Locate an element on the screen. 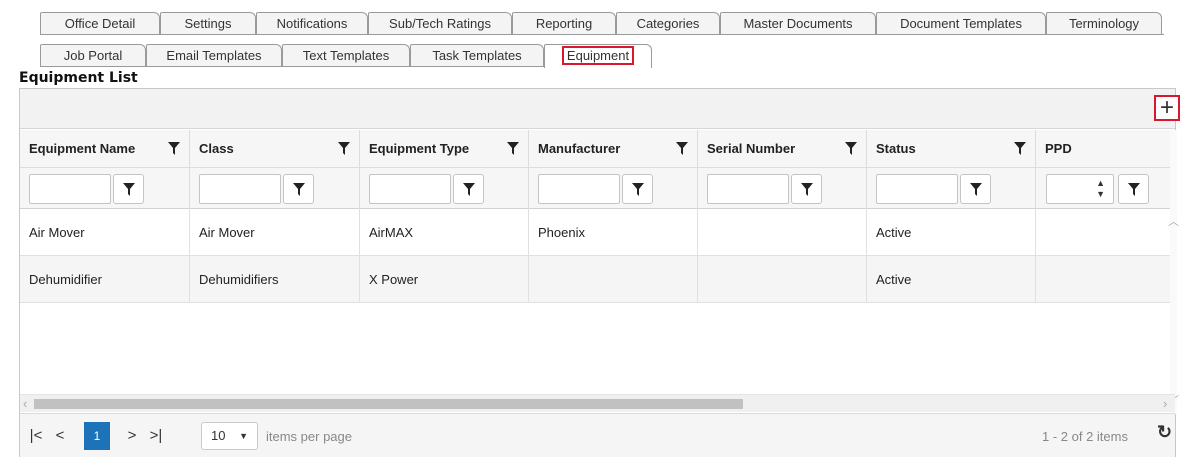  tab-label: Master Documents is located at coordinates (798, 23).